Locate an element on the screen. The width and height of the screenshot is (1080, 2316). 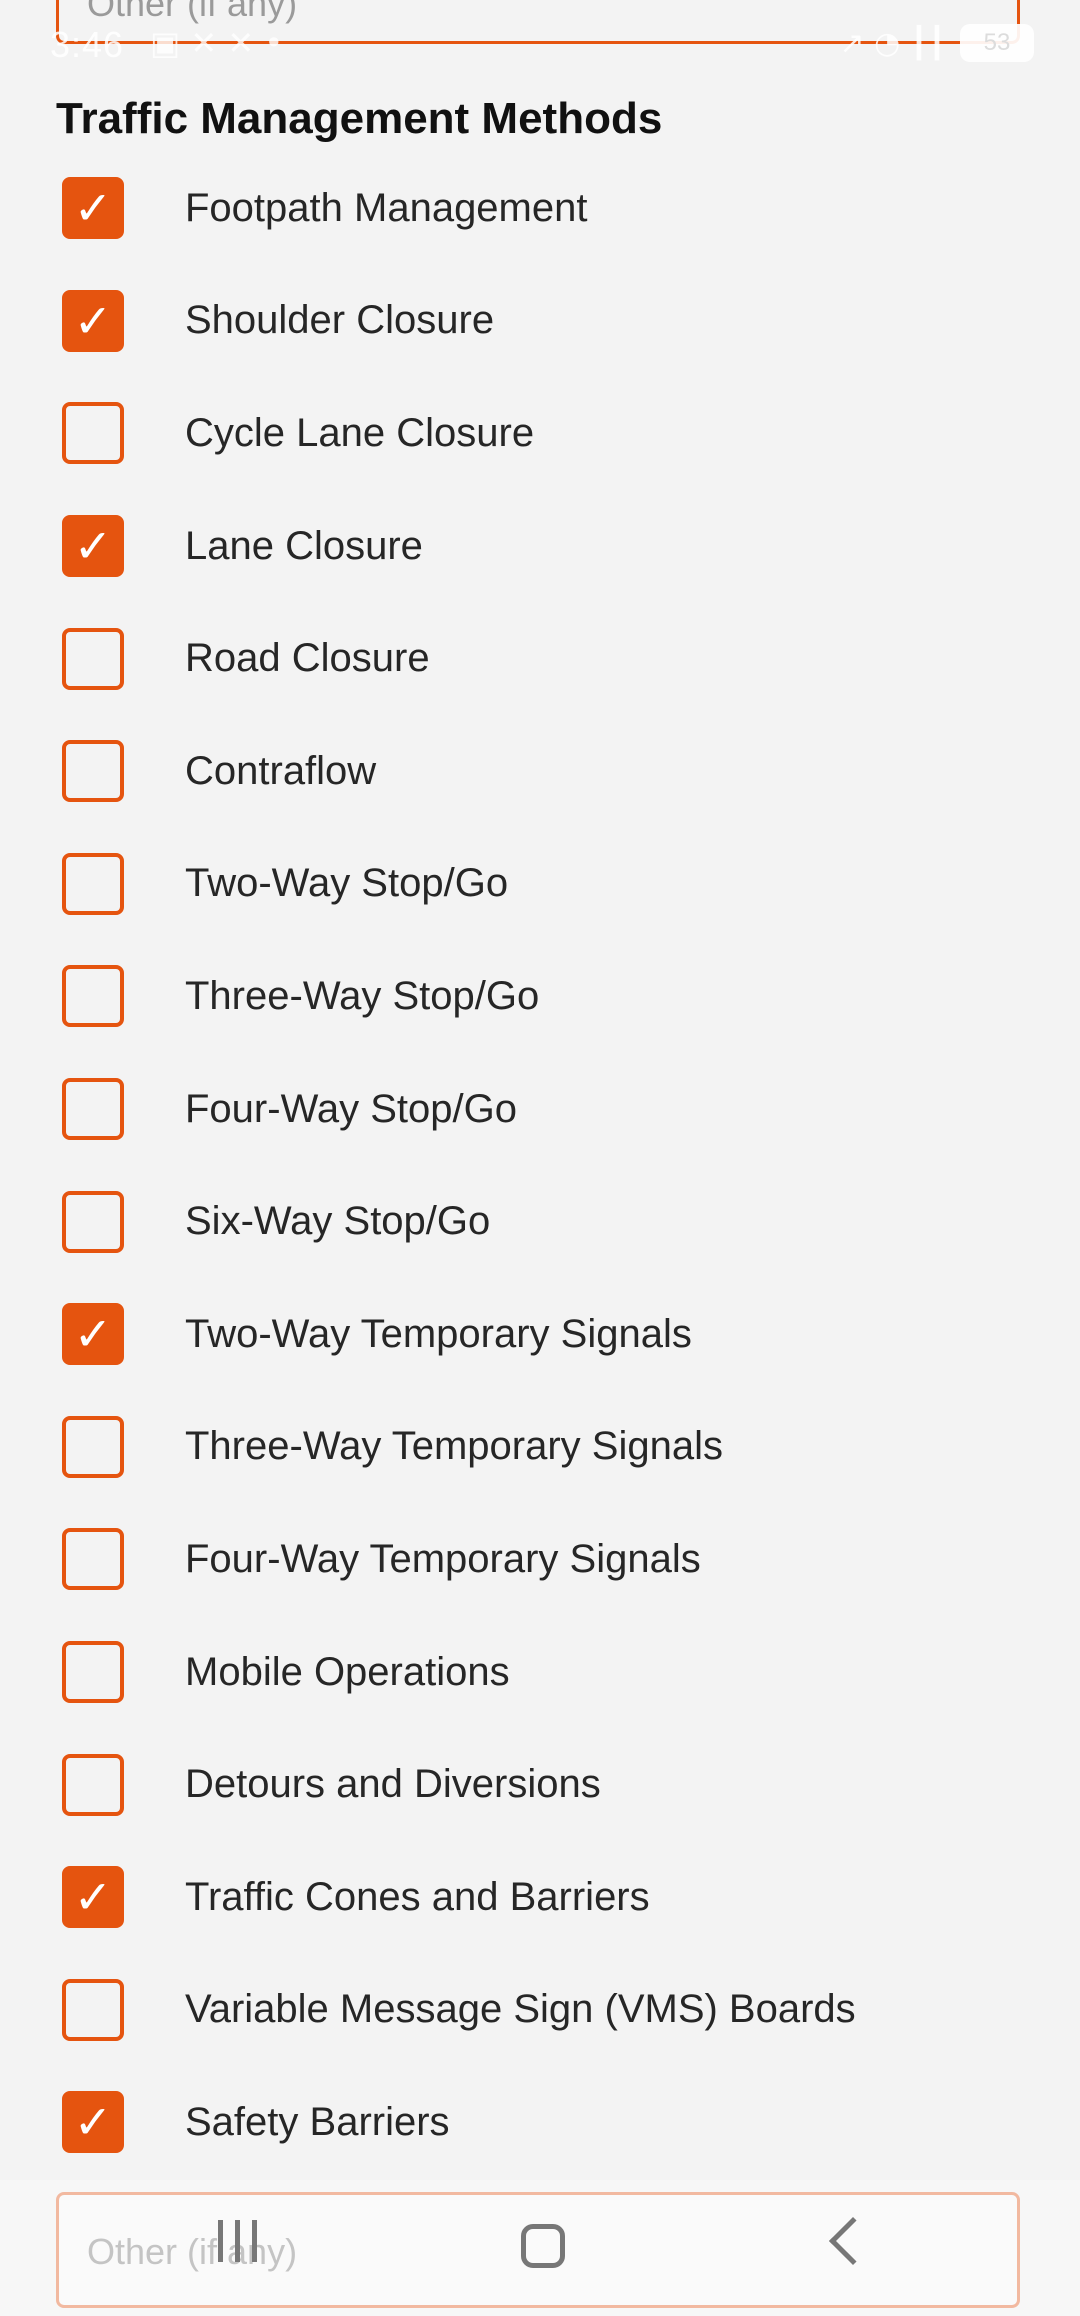
method-item: ✓ Footpath Management is located at coordinates (540, 208).